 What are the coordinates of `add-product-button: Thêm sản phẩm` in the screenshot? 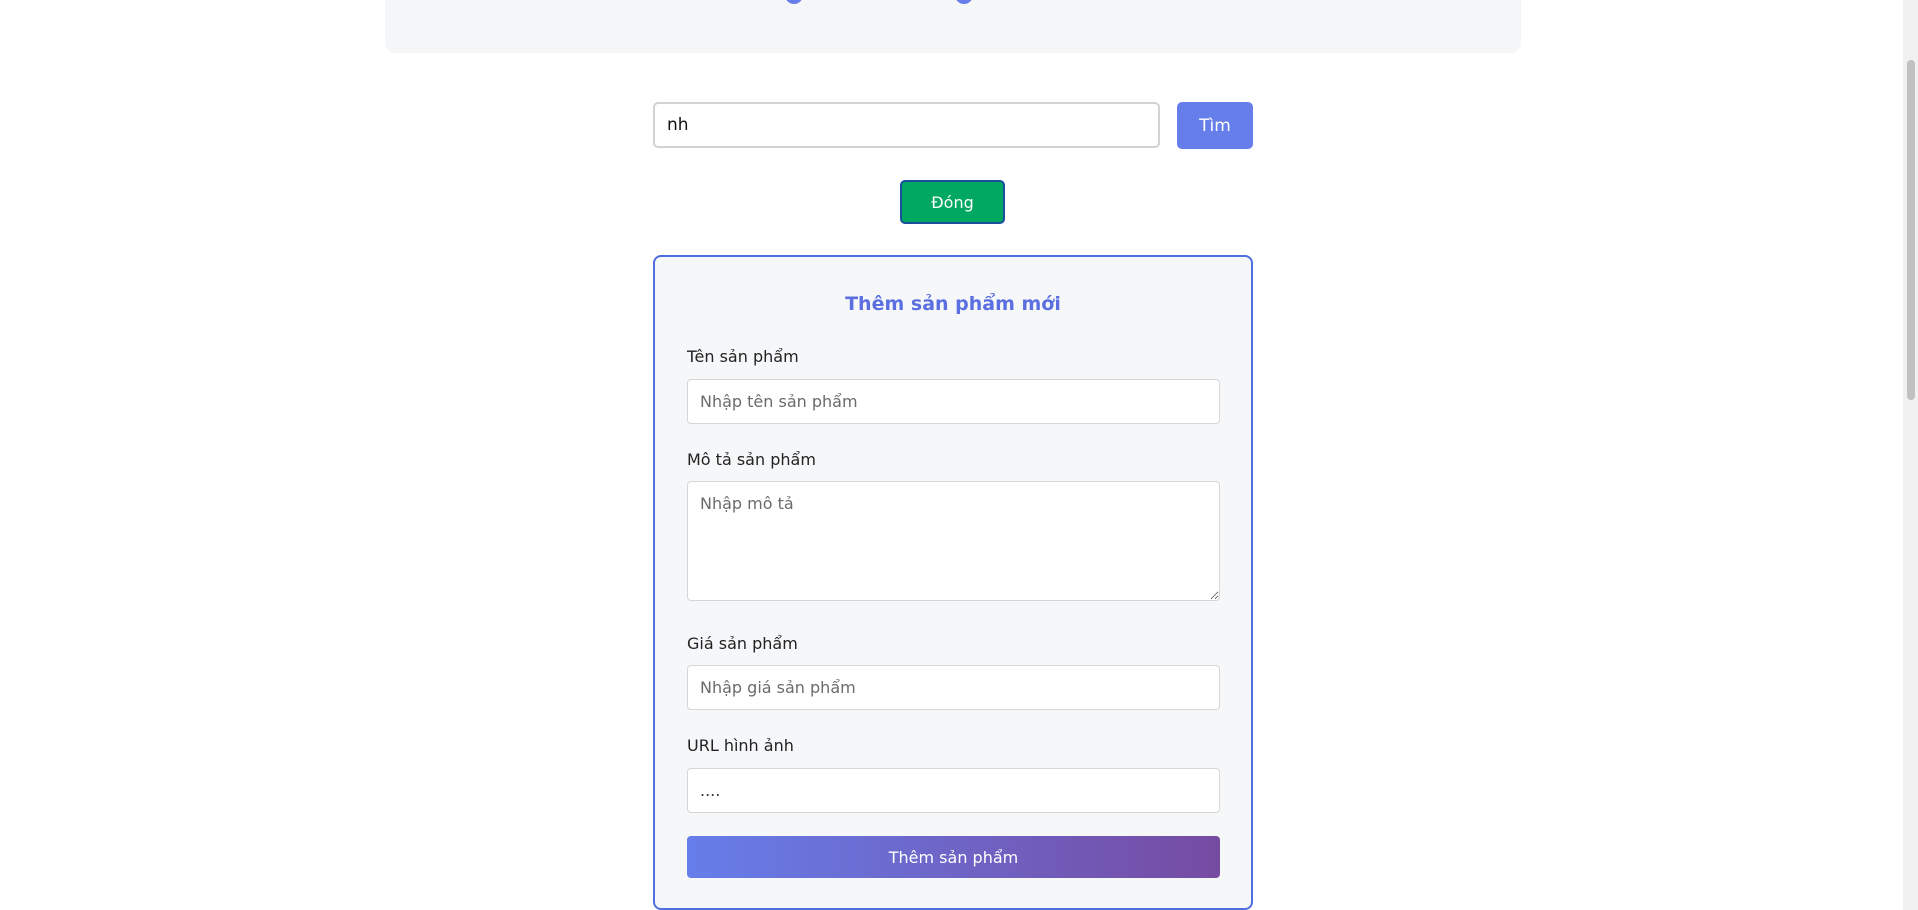 It's located at (953, 857).